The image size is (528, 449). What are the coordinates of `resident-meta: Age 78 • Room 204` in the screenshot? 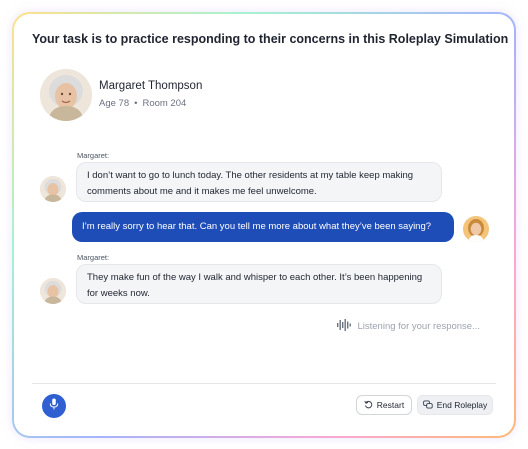 It's located at (142, 103).